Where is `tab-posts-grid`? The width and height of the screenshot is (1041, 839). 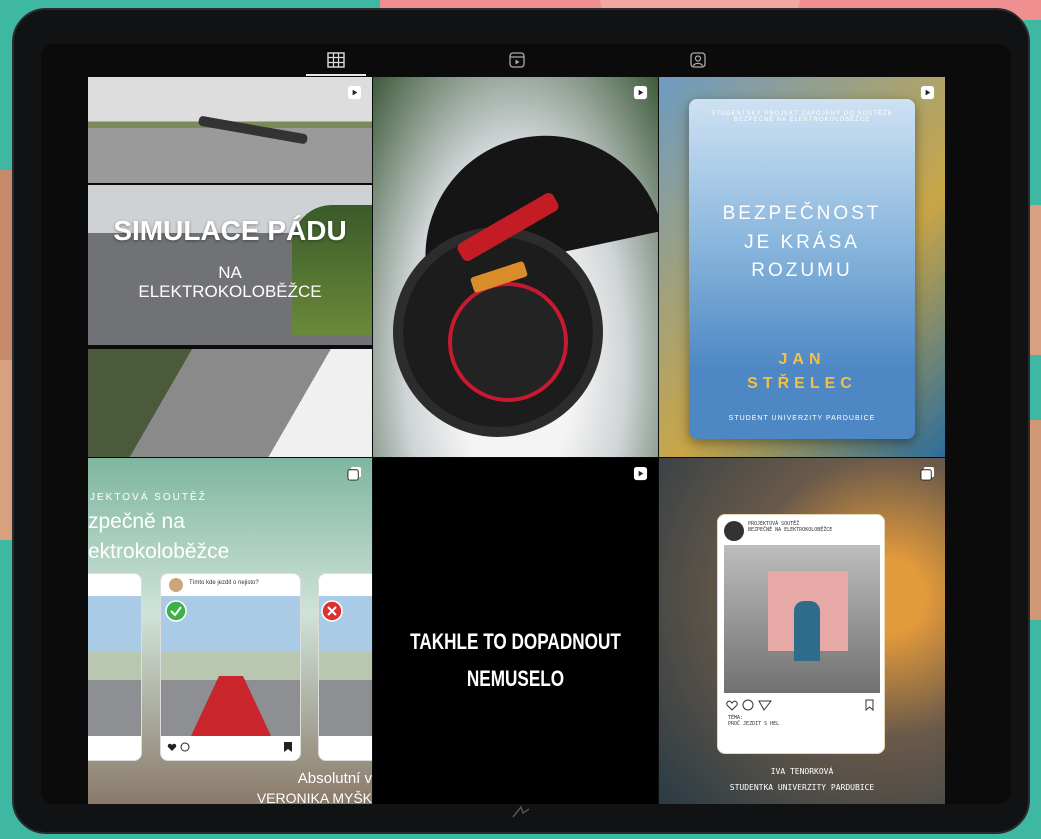 tab-posts-grid is located at coordinates (336, 60).